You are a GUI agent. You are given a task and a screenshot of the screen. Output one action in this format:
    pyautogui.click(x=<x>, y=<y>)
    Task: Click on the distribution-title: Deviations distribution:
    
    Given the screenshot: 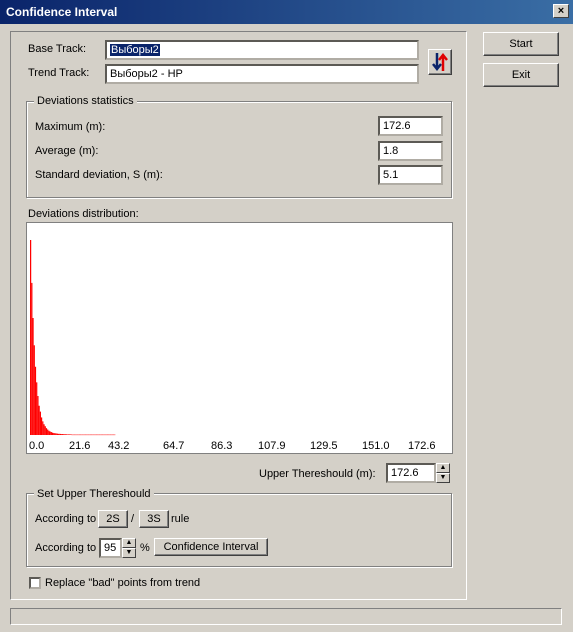 What is the action you would take?
    pyautogui.click(x=83, y=214)
    